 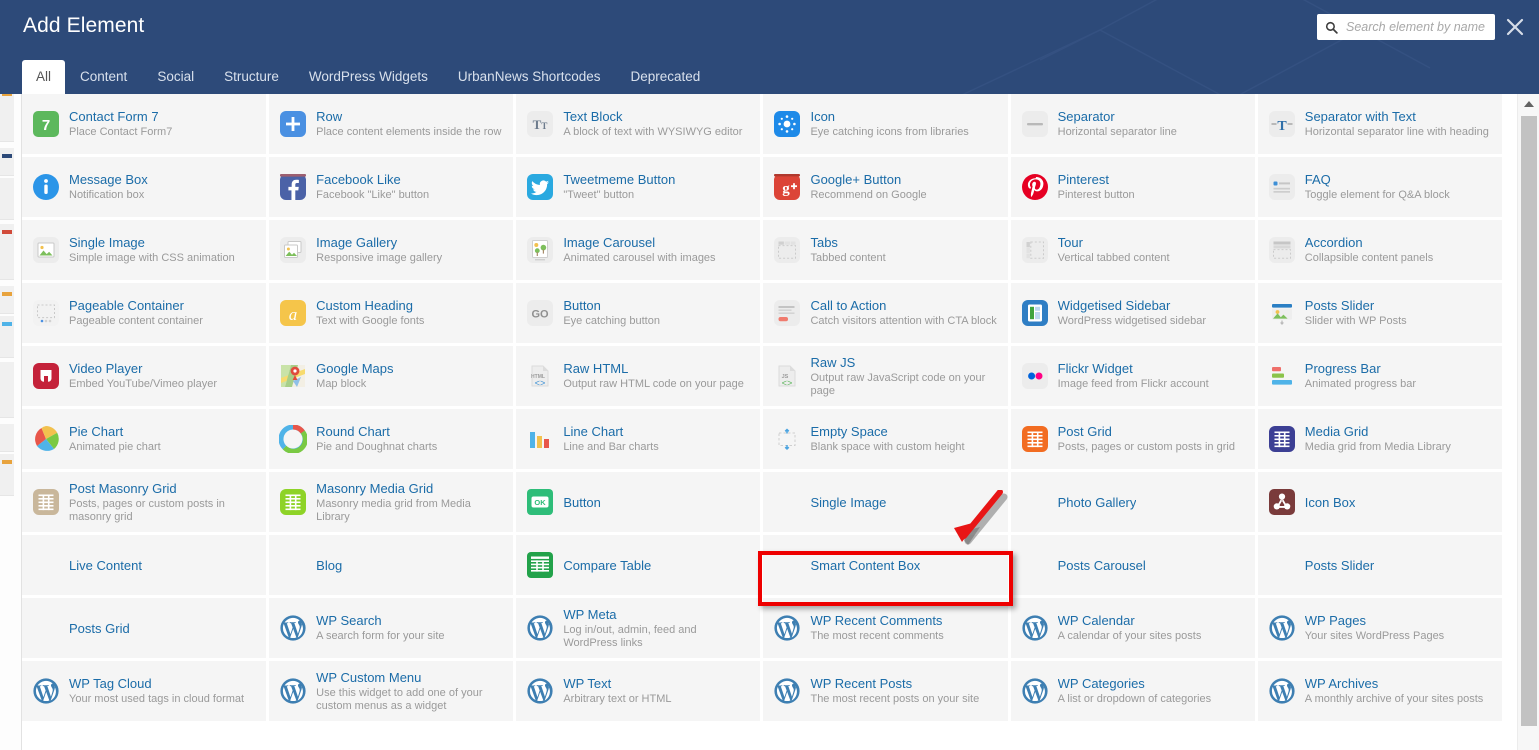 I want to click on element-card: Posts Grid, so click(x=146, y=629).